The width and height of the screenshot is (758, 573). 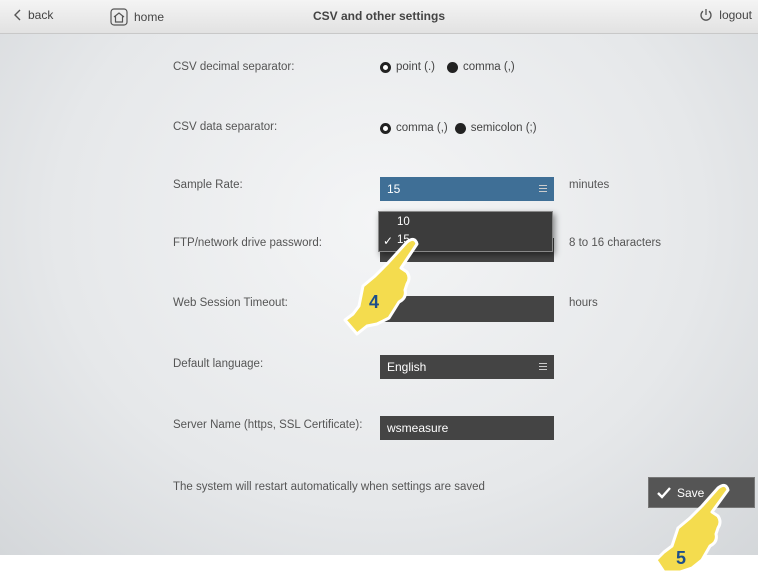 What do you see at coordinates (268, 425) in the screenshot?
I see `server-name-label: Server Name (https, SSL Certificate):` at bounding box center [268, 425].